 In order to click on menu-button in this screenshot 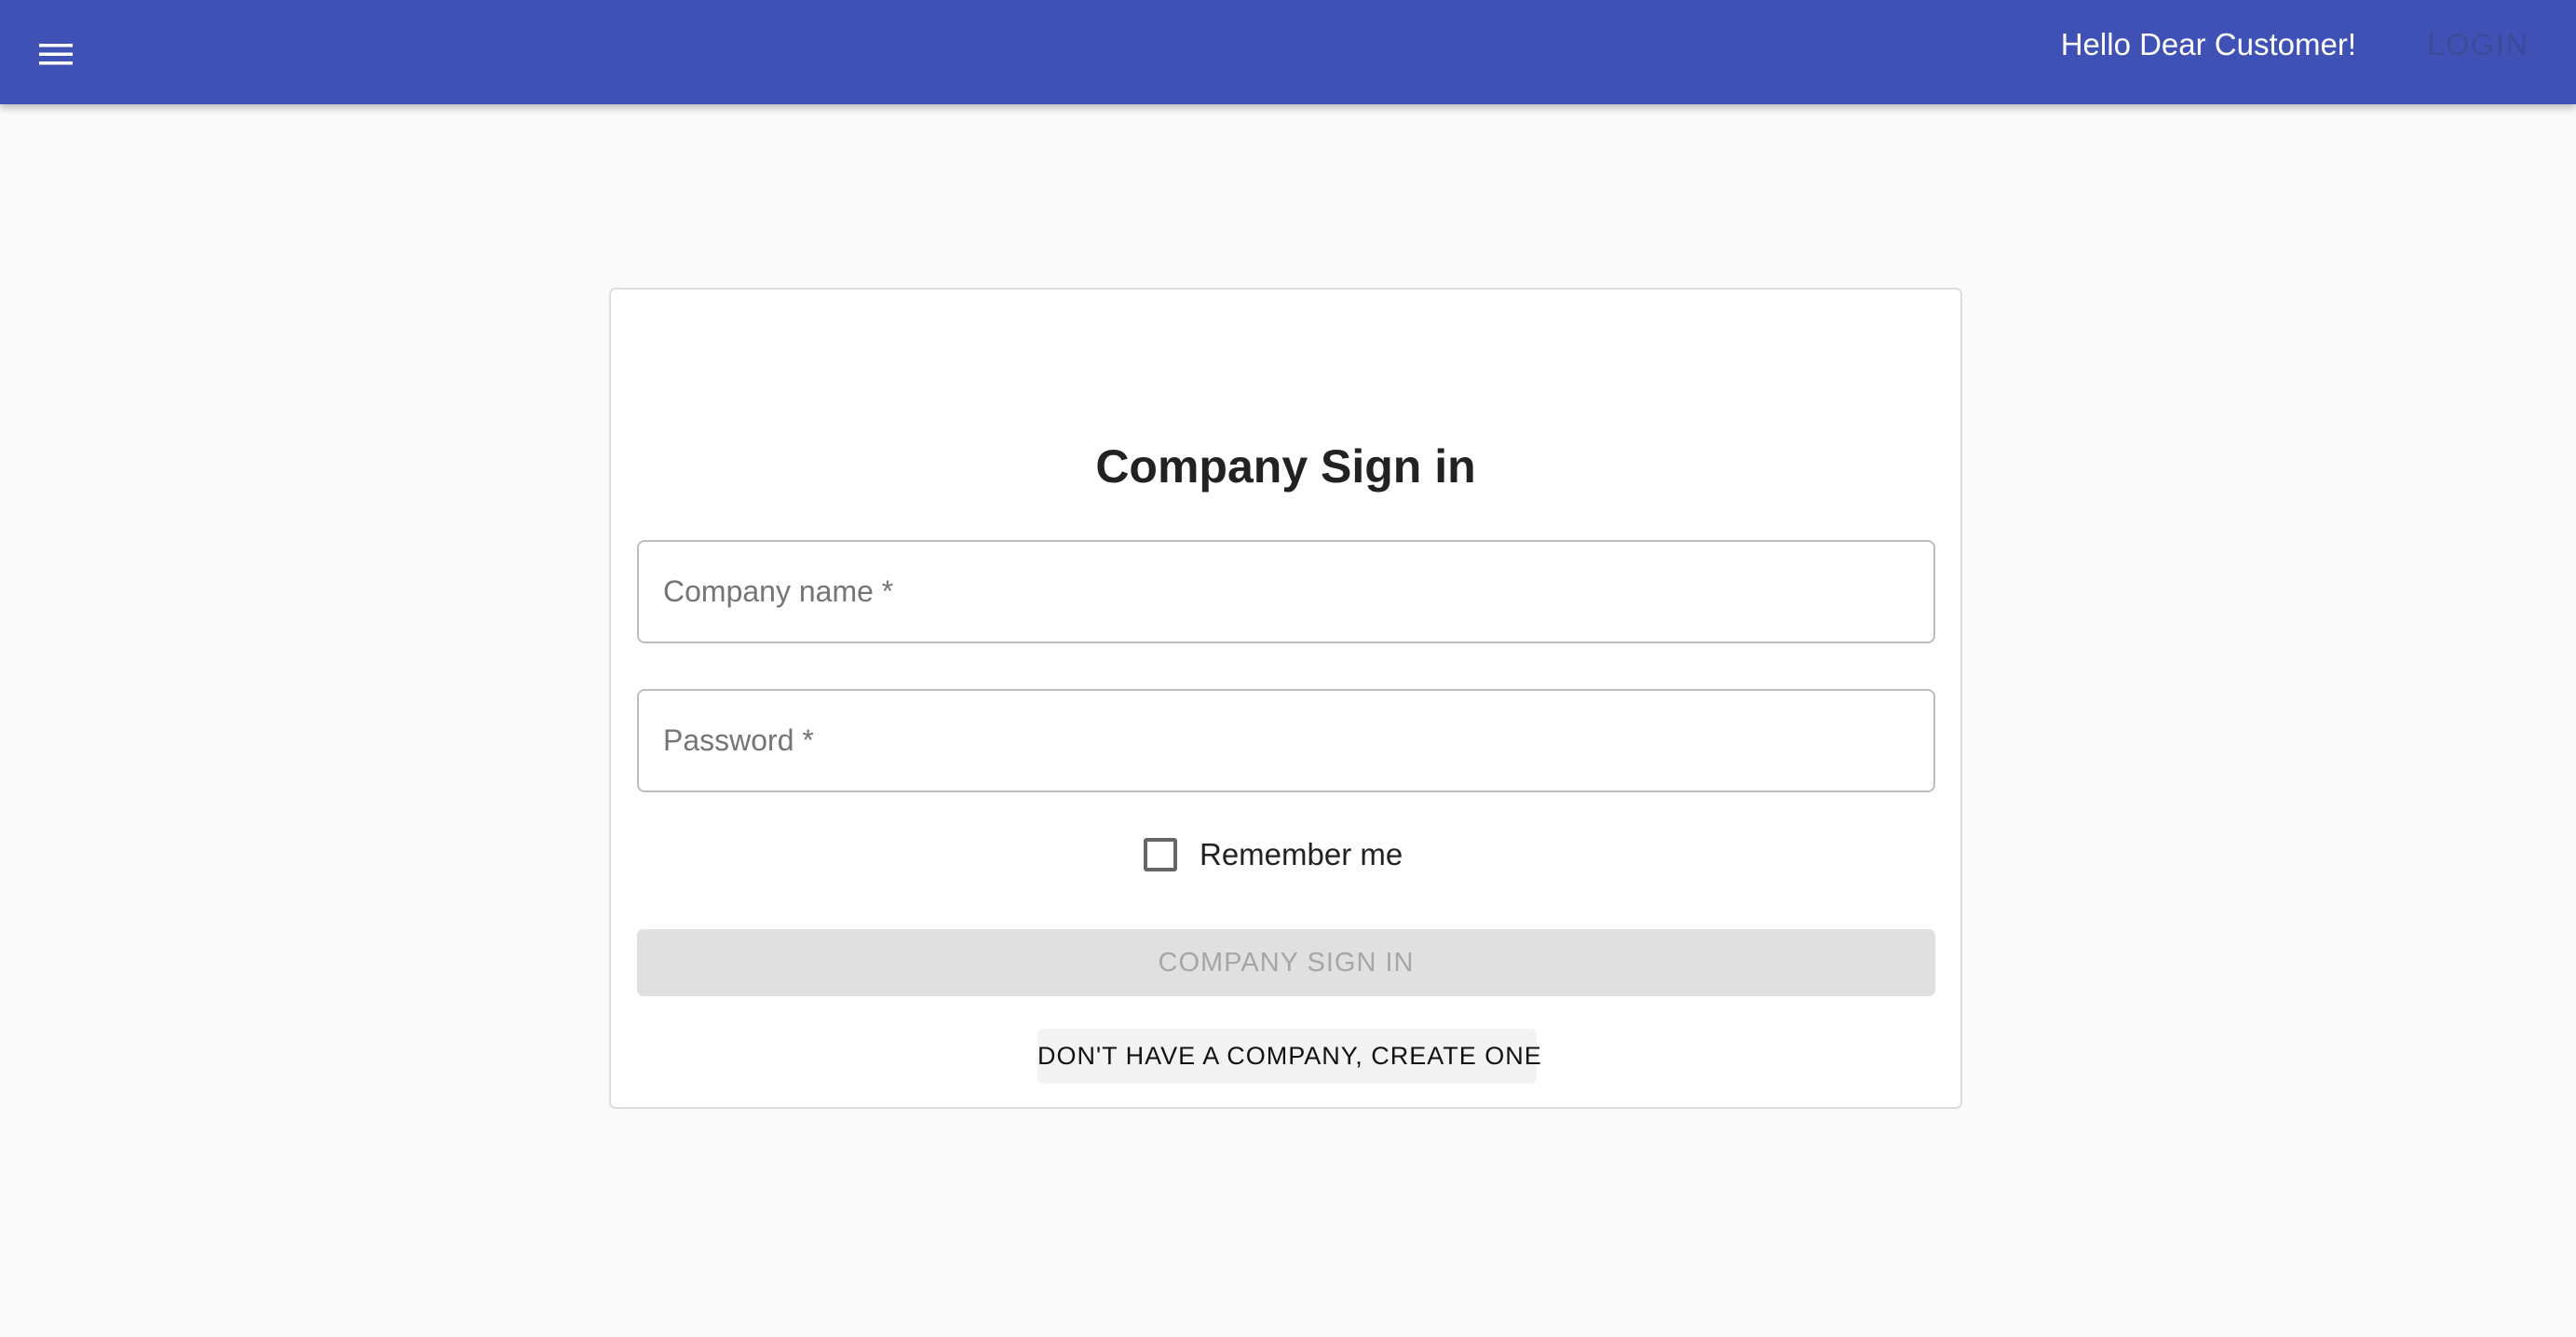, I will do `click(55, 54)`.